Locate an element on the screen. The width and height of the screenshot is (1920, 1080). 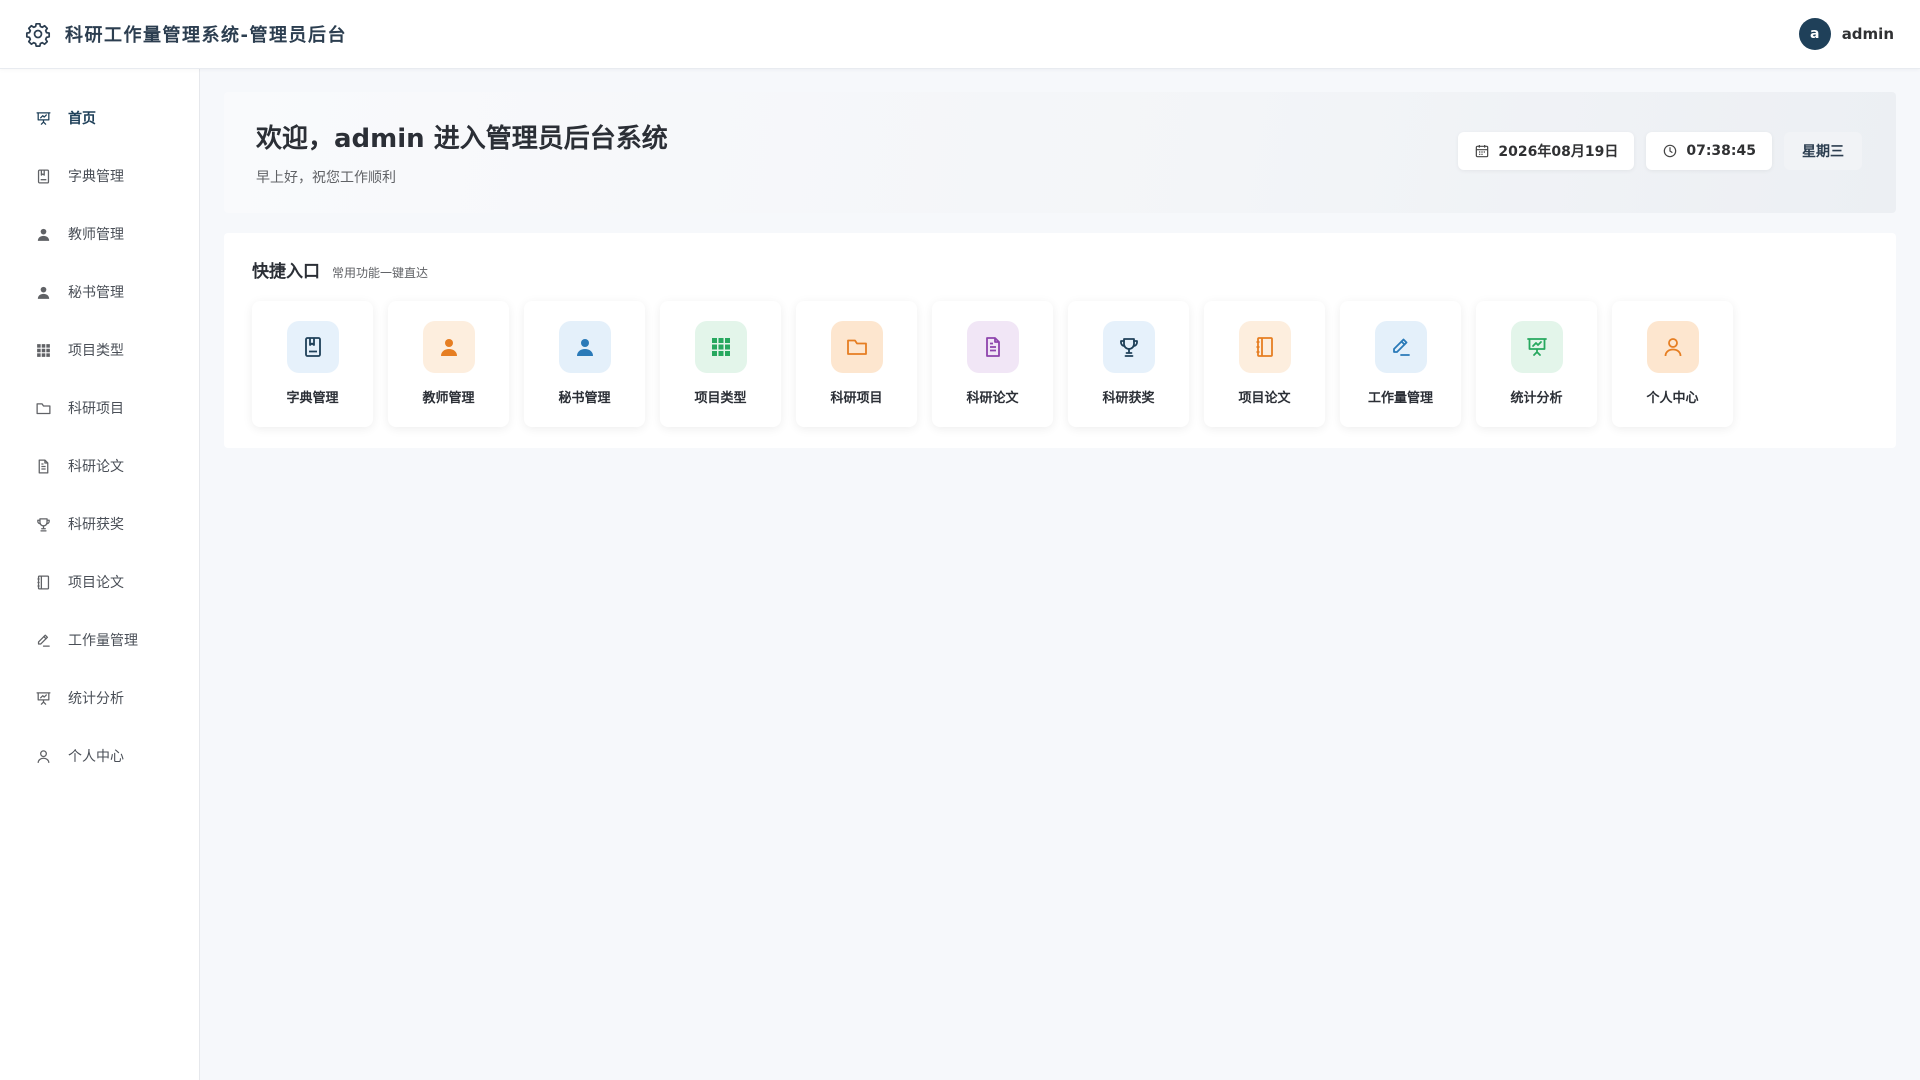
avatar: a is located at coordinates (1814, 34).